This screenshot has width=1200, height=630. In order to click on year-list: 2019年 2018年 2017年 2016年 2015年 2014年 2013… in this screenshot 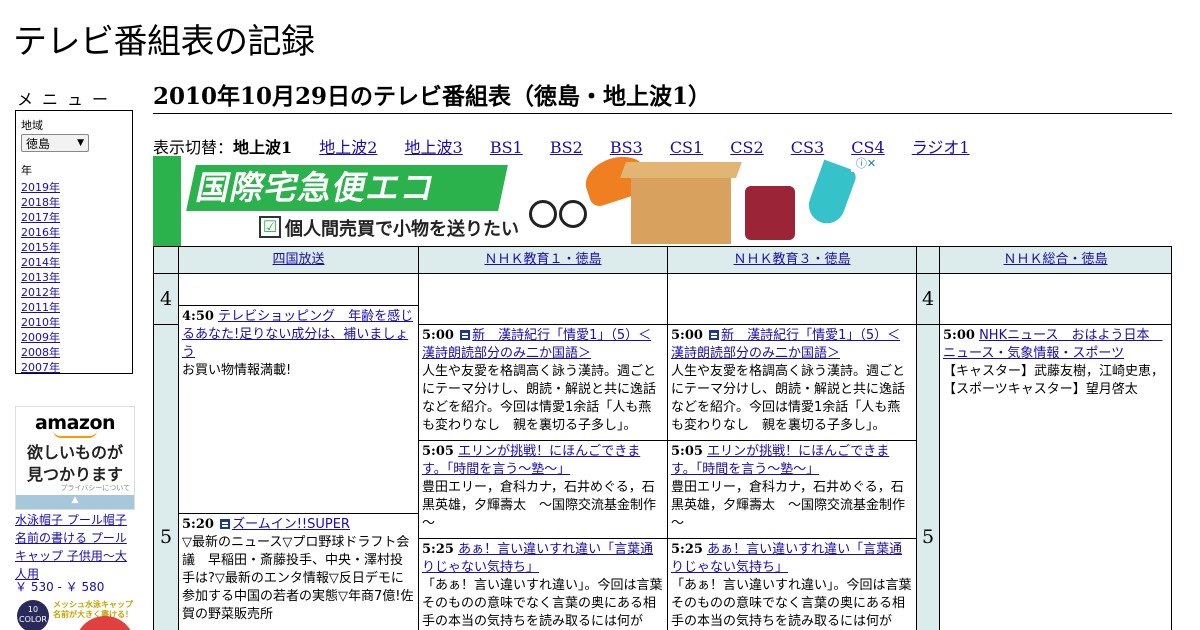, I will do `click(74, 277)`.